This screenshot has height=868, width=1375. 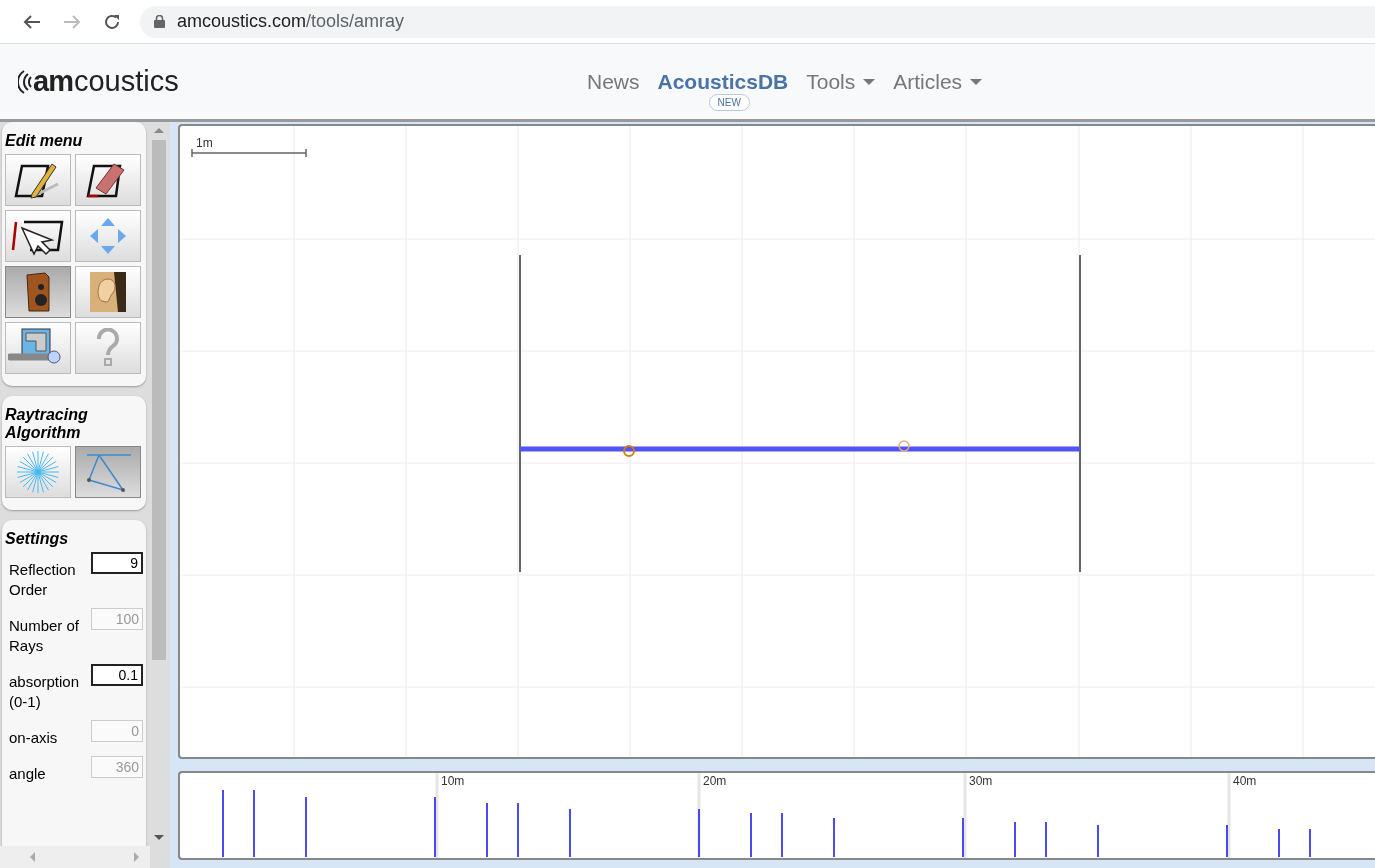 What do you see at coordinates (98, 81) in the screenshot?
I see `logo: amcoustics` at bounding box center [98, 81].